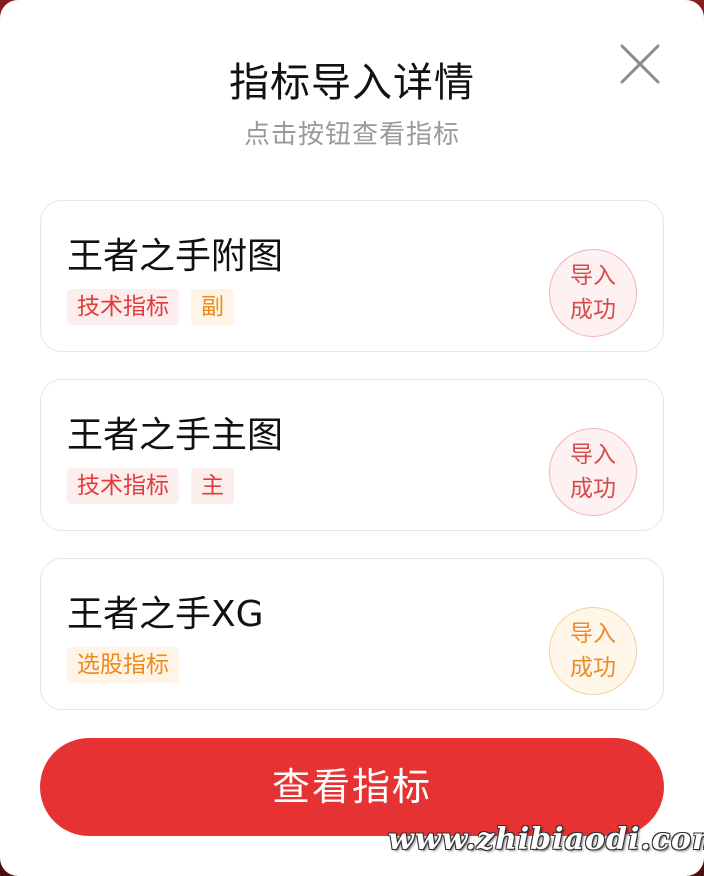 Image resolution: width=704 pixels, height=876 pixels. I want to click on indicator-name: 王者之手XG, so click(165, 614).